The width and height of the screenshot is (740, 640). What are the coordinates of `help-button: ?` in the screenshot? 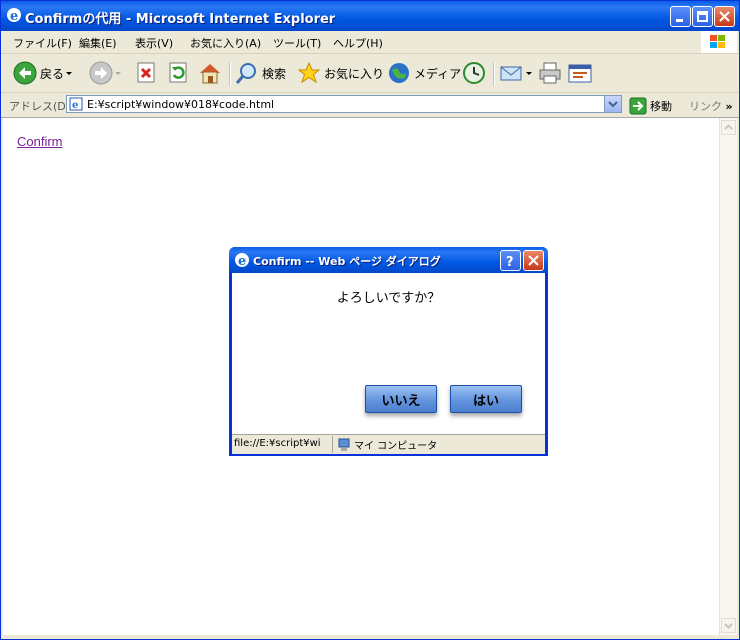 It's located at (510, 260).